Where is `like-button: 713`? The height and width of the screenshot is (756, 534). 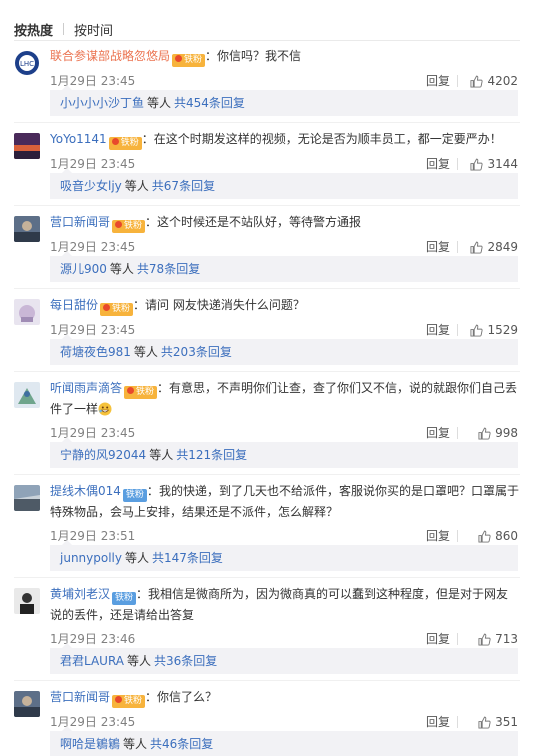 like-button: 713 is located at coordinates (490, 639).